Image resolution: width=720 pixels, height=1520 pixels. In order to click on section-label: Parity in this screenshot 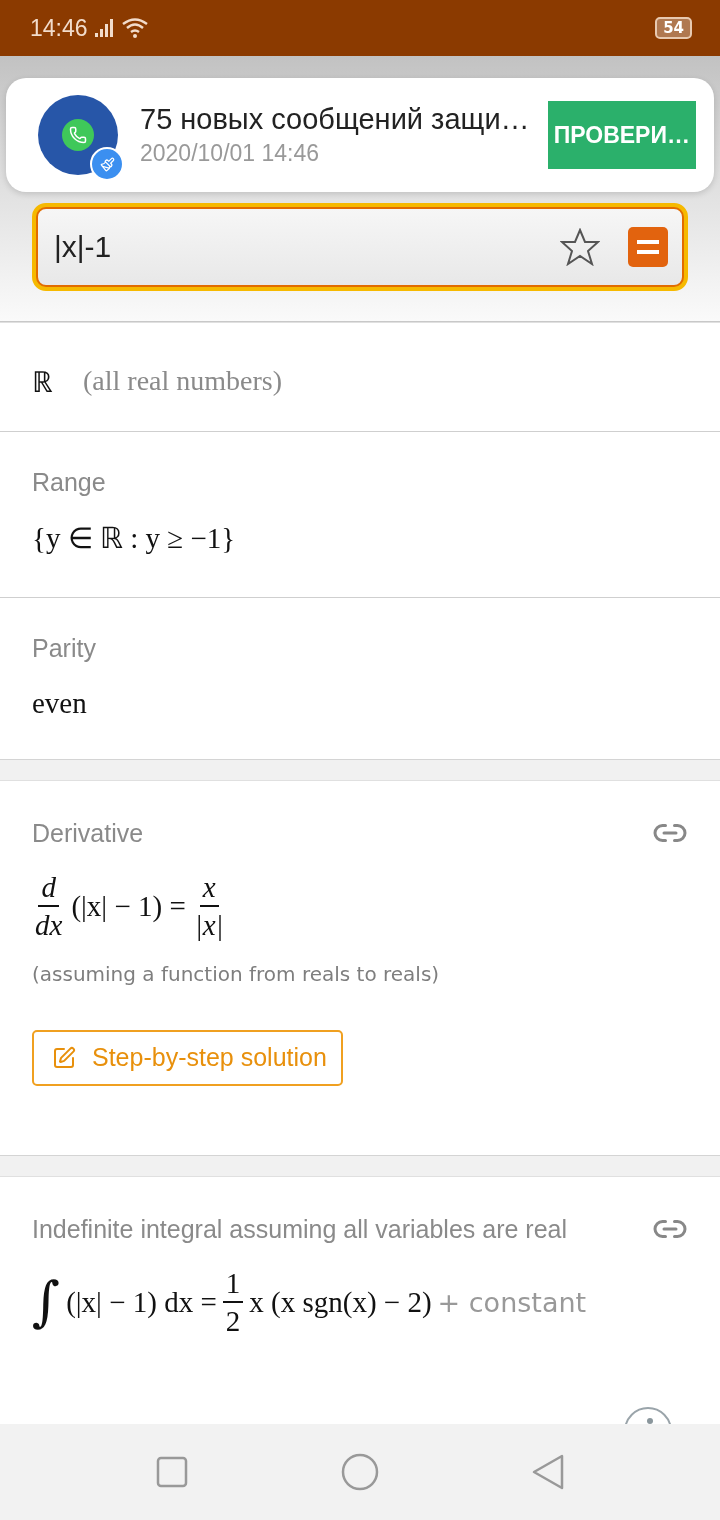, I will do `click(64, 648)`.